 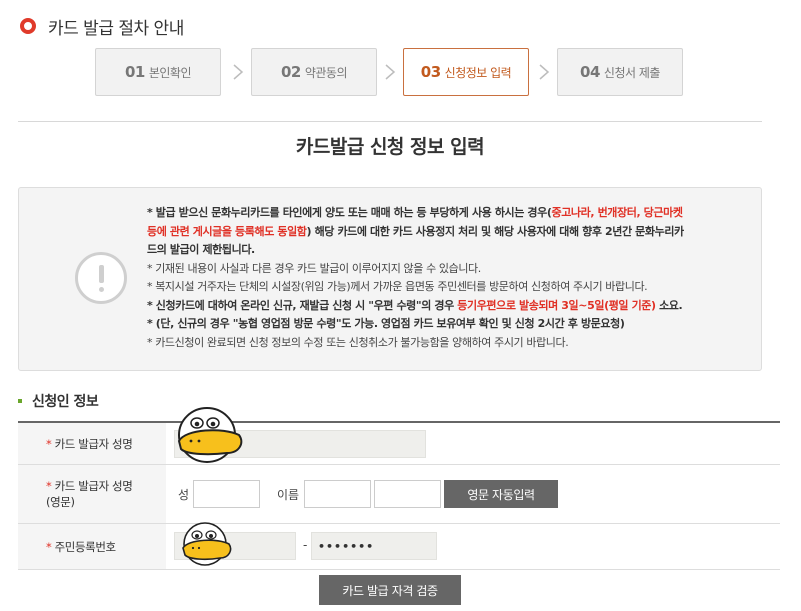 What do you see at coordinates (326, 72) in the screenshot?
I see `step-2-label: 약관동의` at bounding box center [326, 72].